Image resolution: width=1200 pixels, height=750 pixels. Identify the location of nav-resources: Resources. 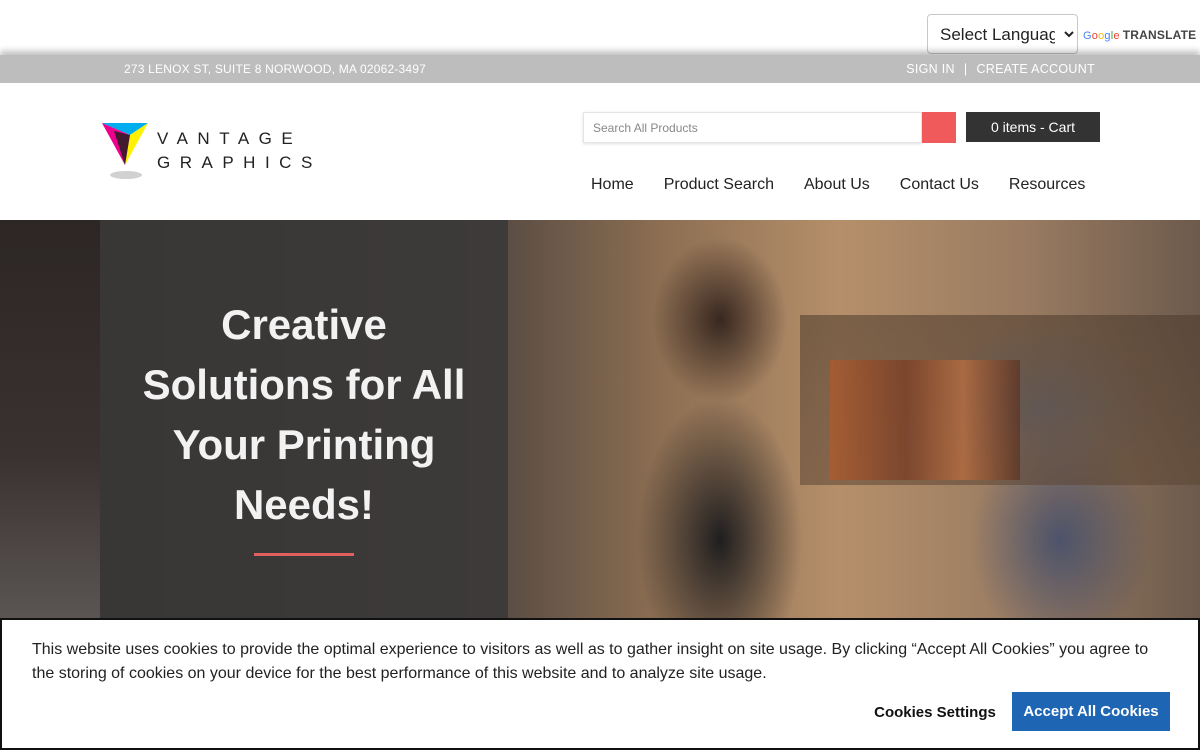
(1047, 185).